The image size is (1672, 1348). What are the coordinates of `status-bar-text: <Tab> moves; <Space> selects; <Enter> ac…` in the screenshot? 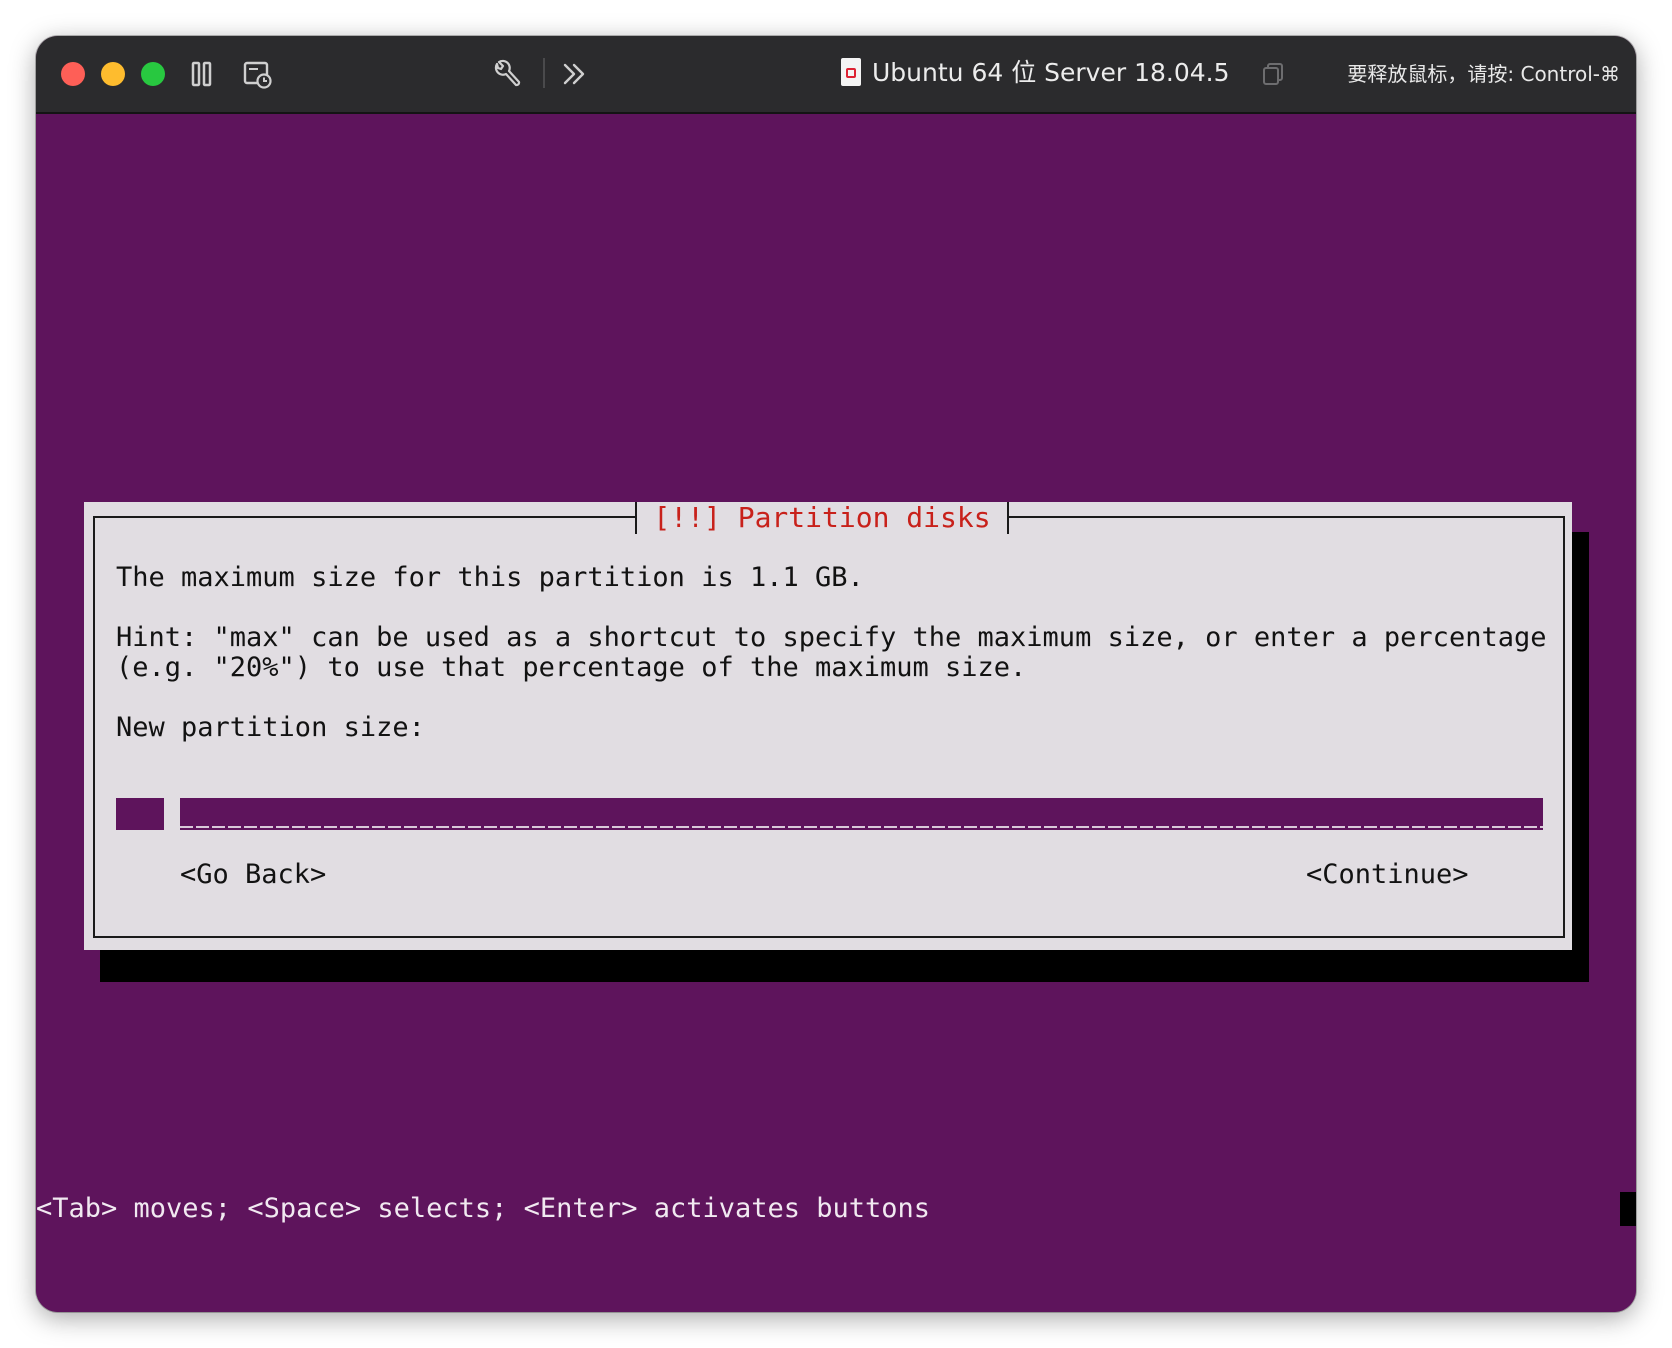 It's located at (483, 1208).